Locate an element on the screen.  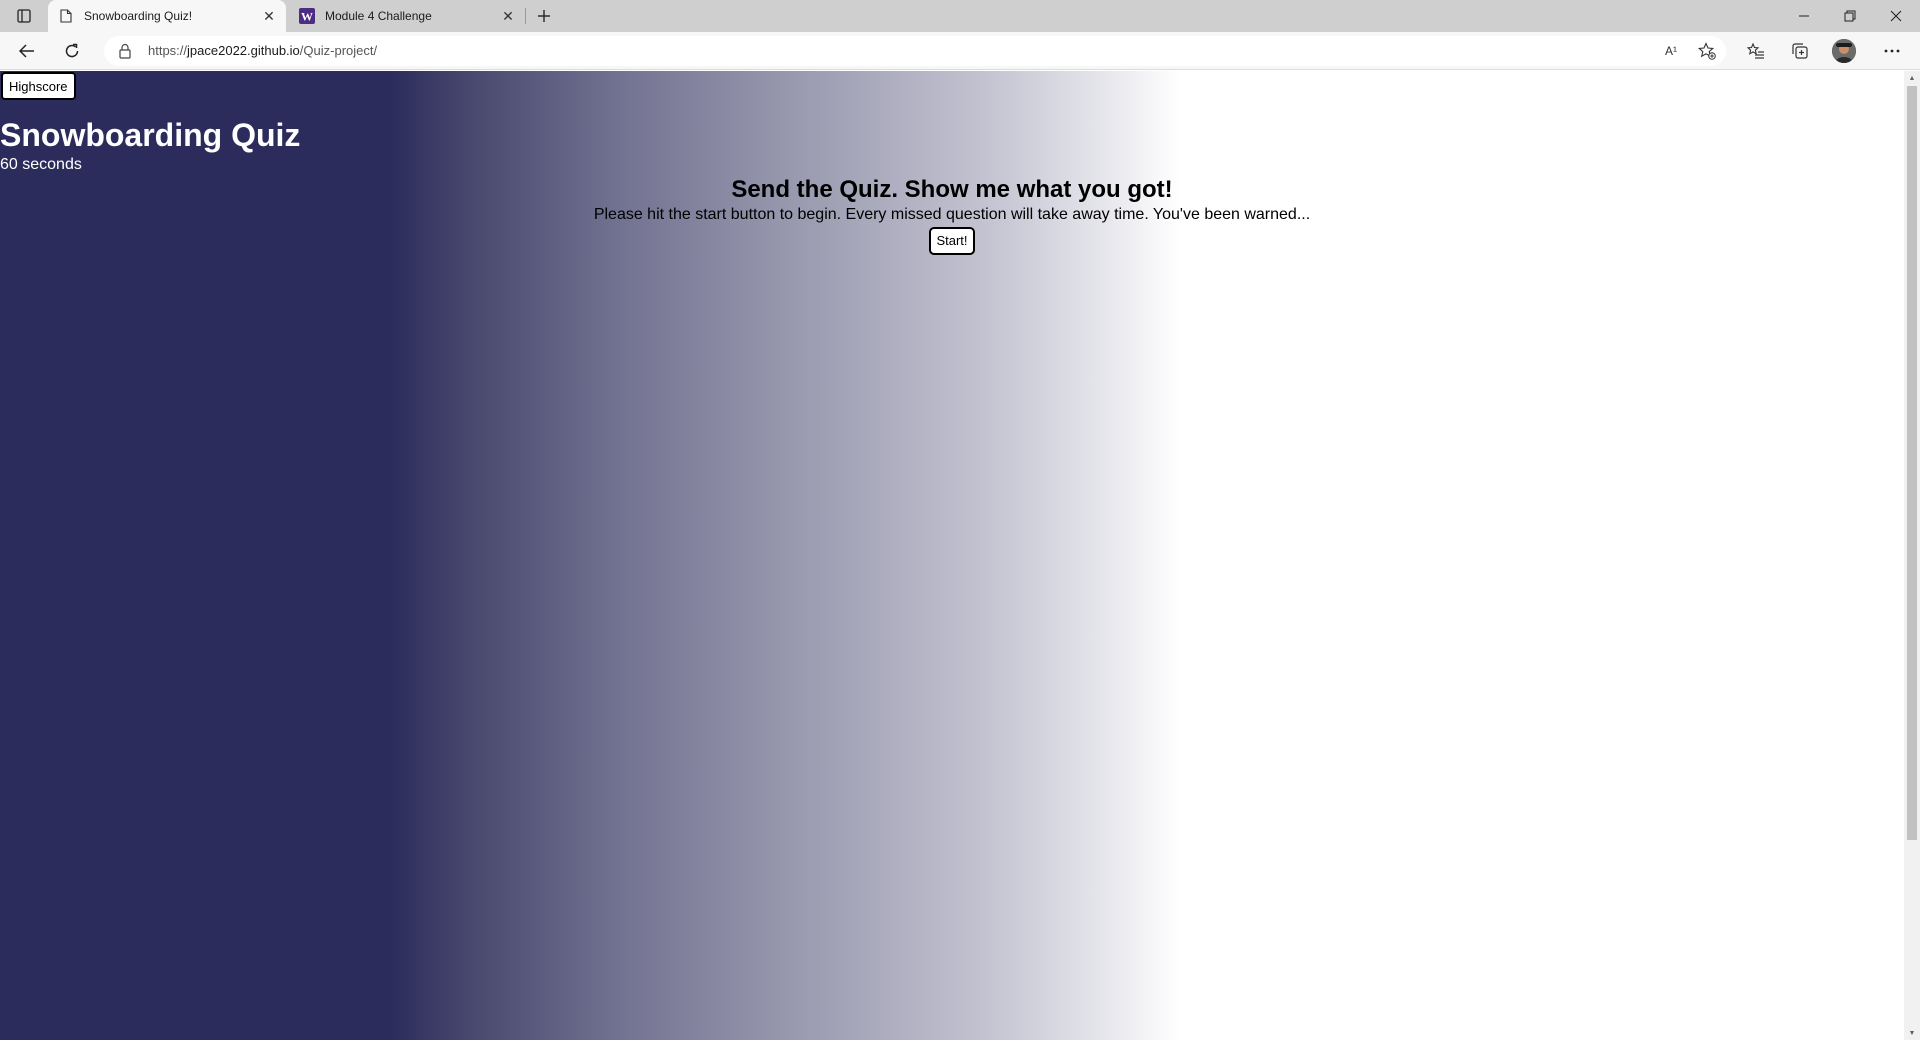
start-button: Start! is located at coordinates (952, 241).